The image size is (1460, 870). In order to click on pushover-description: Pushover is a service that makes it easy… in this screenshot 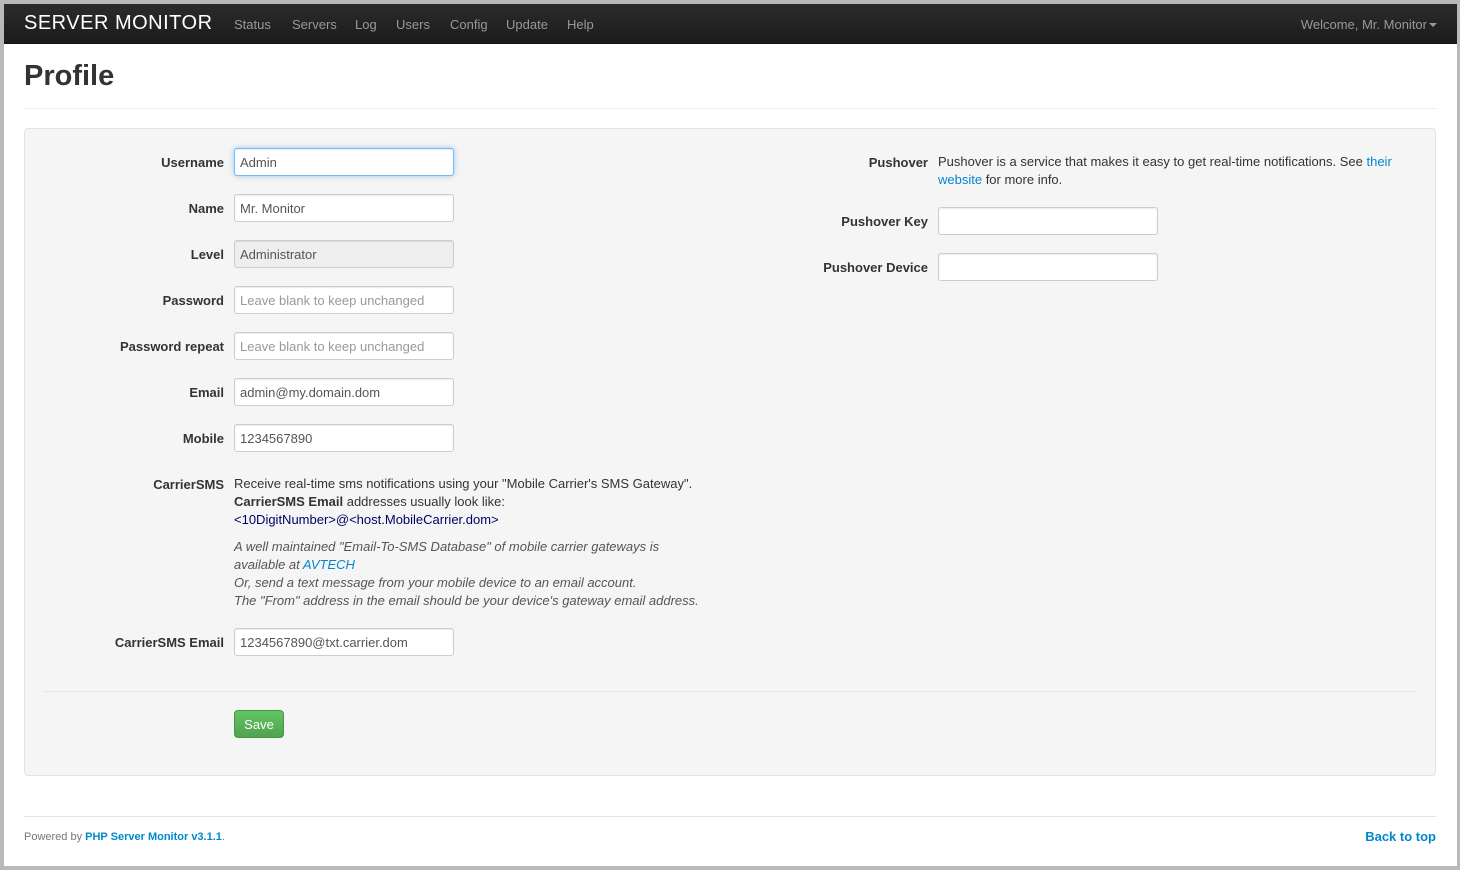, I will do `click(1173, 171)`.